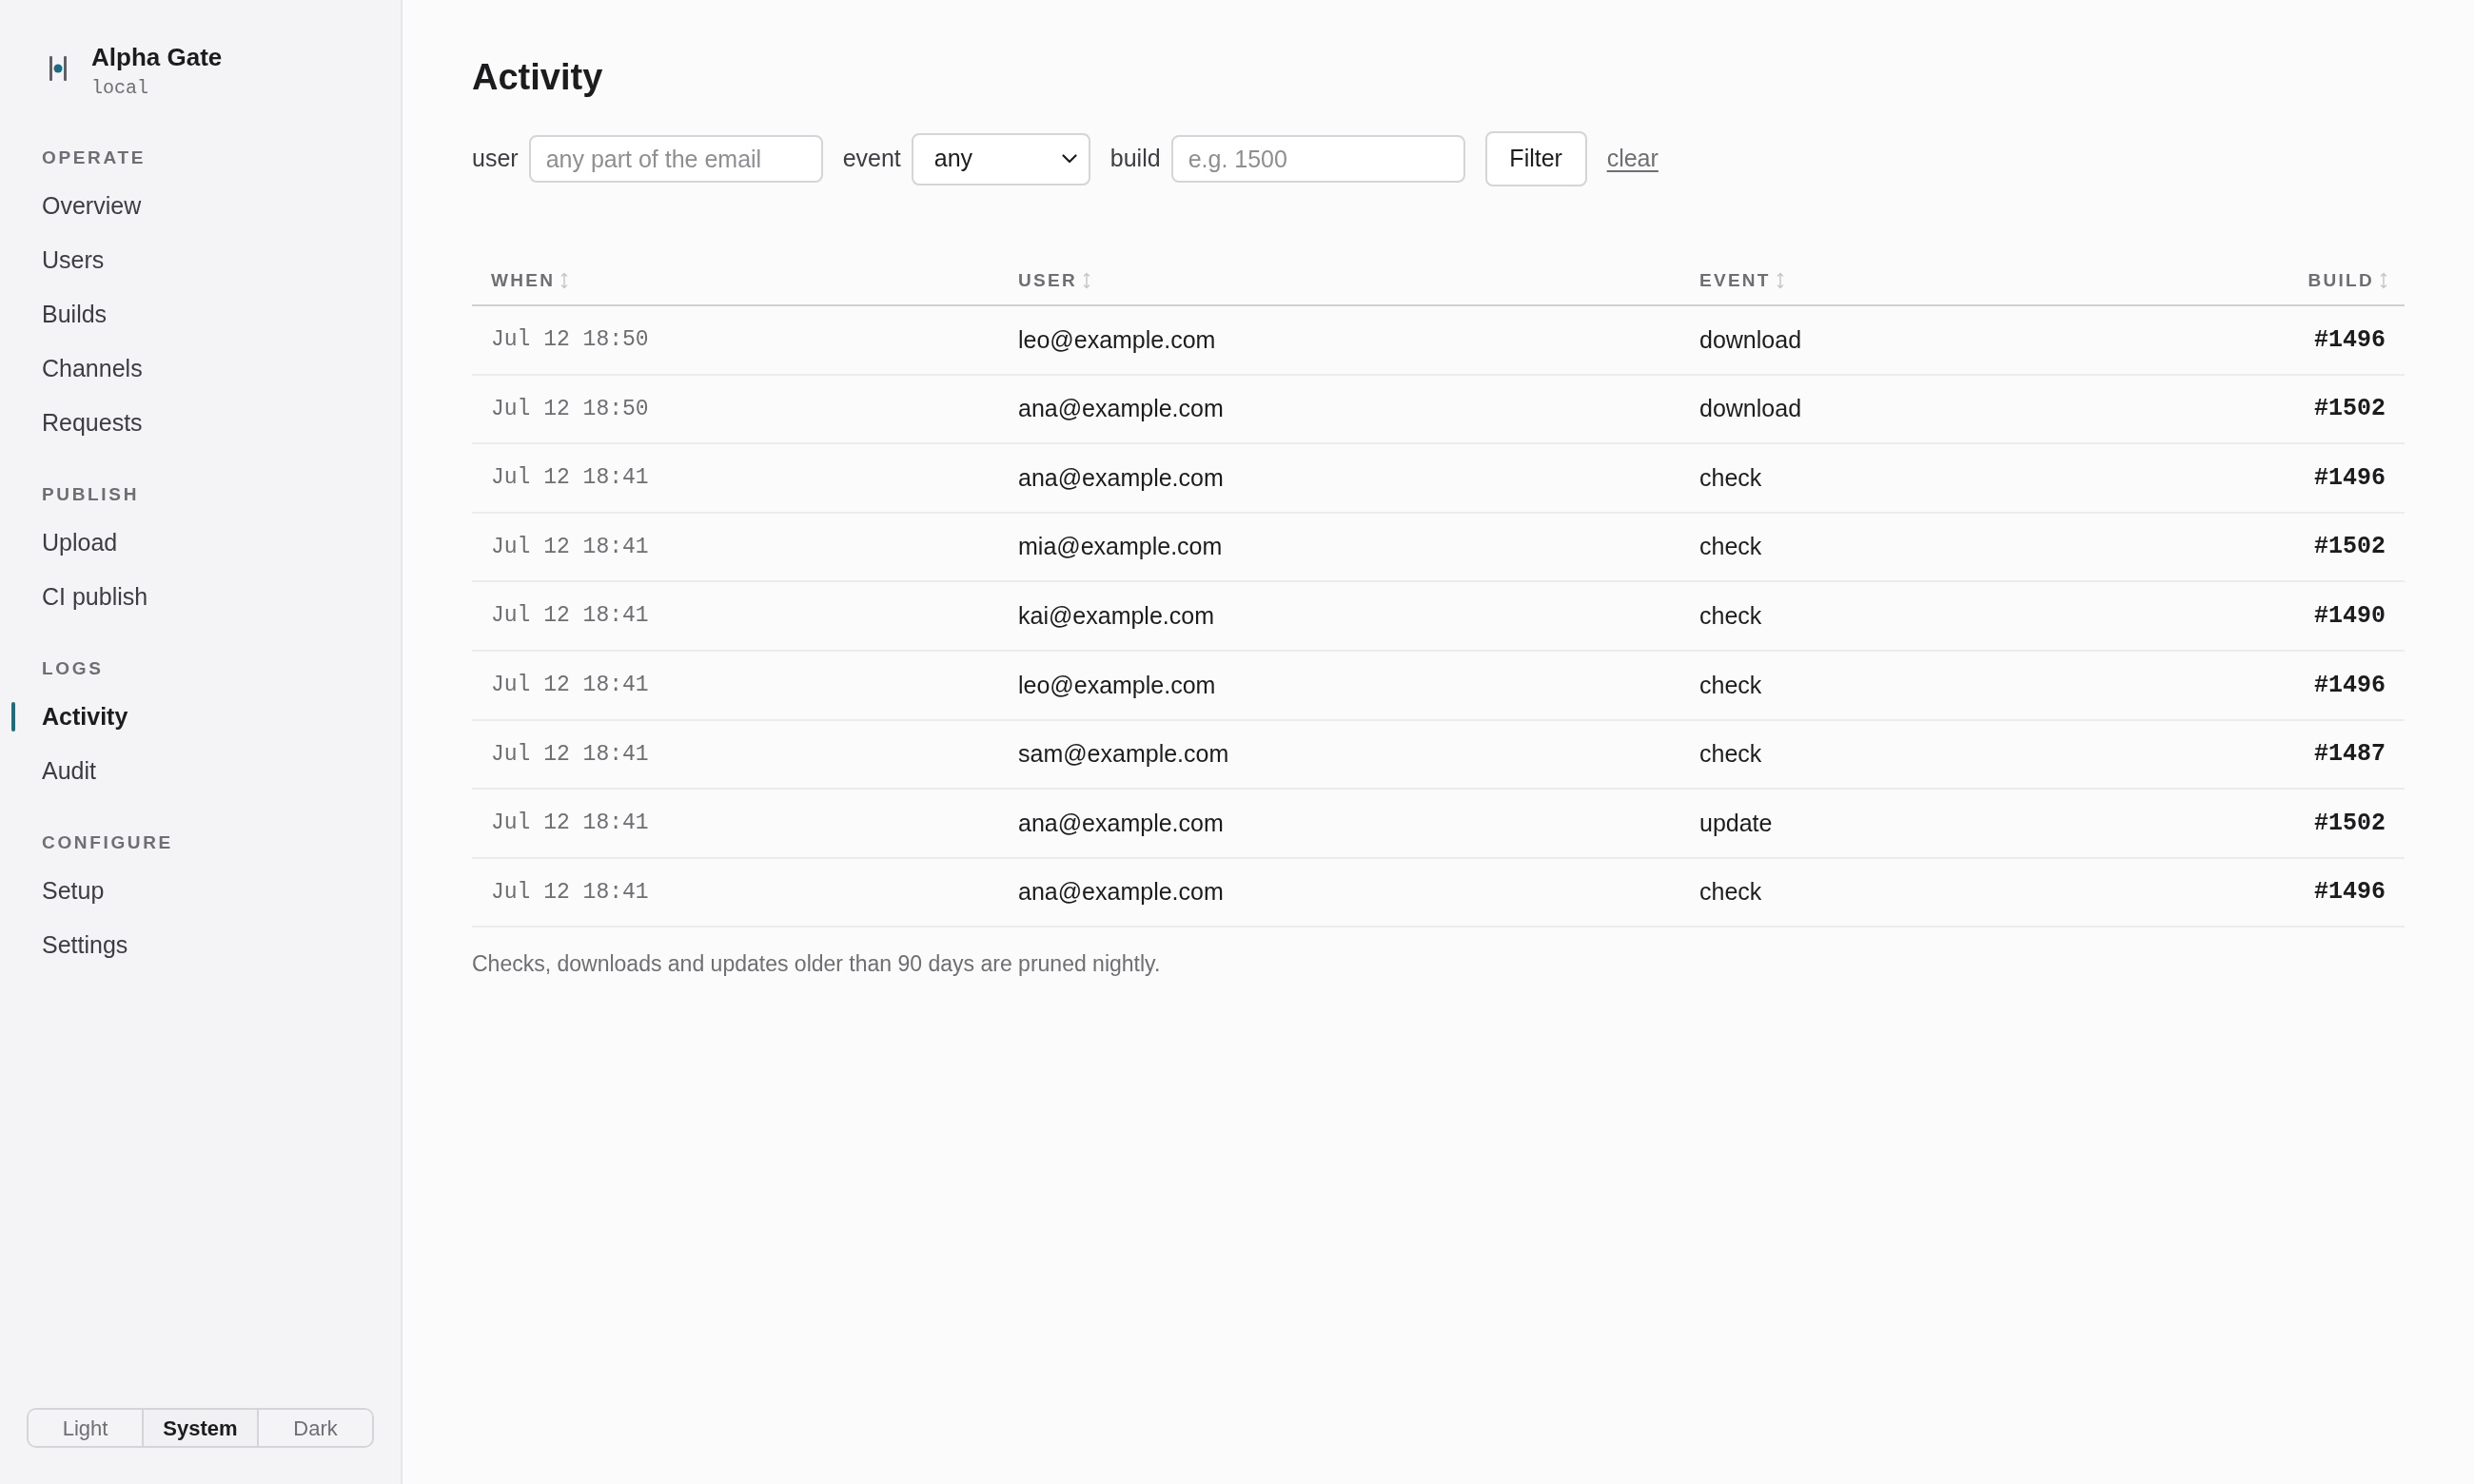 The height and width of the screenshot is (1484, 2474). I want to click on section-heading: PUBLISH, so click(91, 494).